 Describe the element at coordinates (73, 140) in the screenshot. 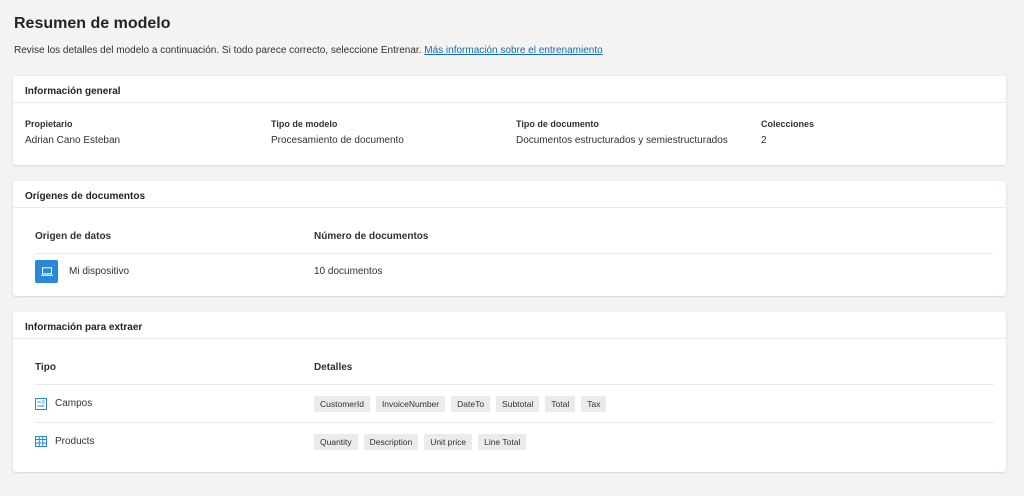

I see `owner-value: Adrian Cano Esteban` at that location.